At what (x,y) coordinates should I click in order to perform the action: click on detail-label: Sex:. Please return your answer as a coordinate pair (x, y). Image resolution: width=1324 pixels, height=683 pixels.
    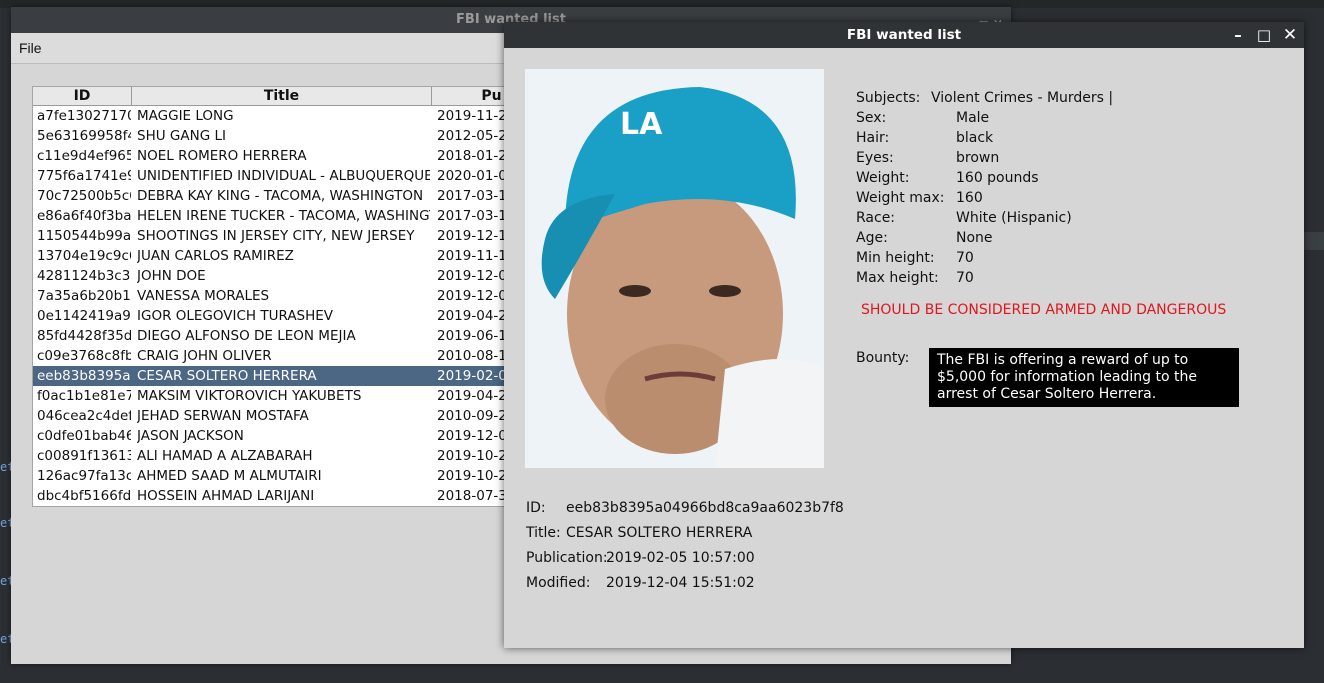
    Looking at the image, I should click on (871, 118).